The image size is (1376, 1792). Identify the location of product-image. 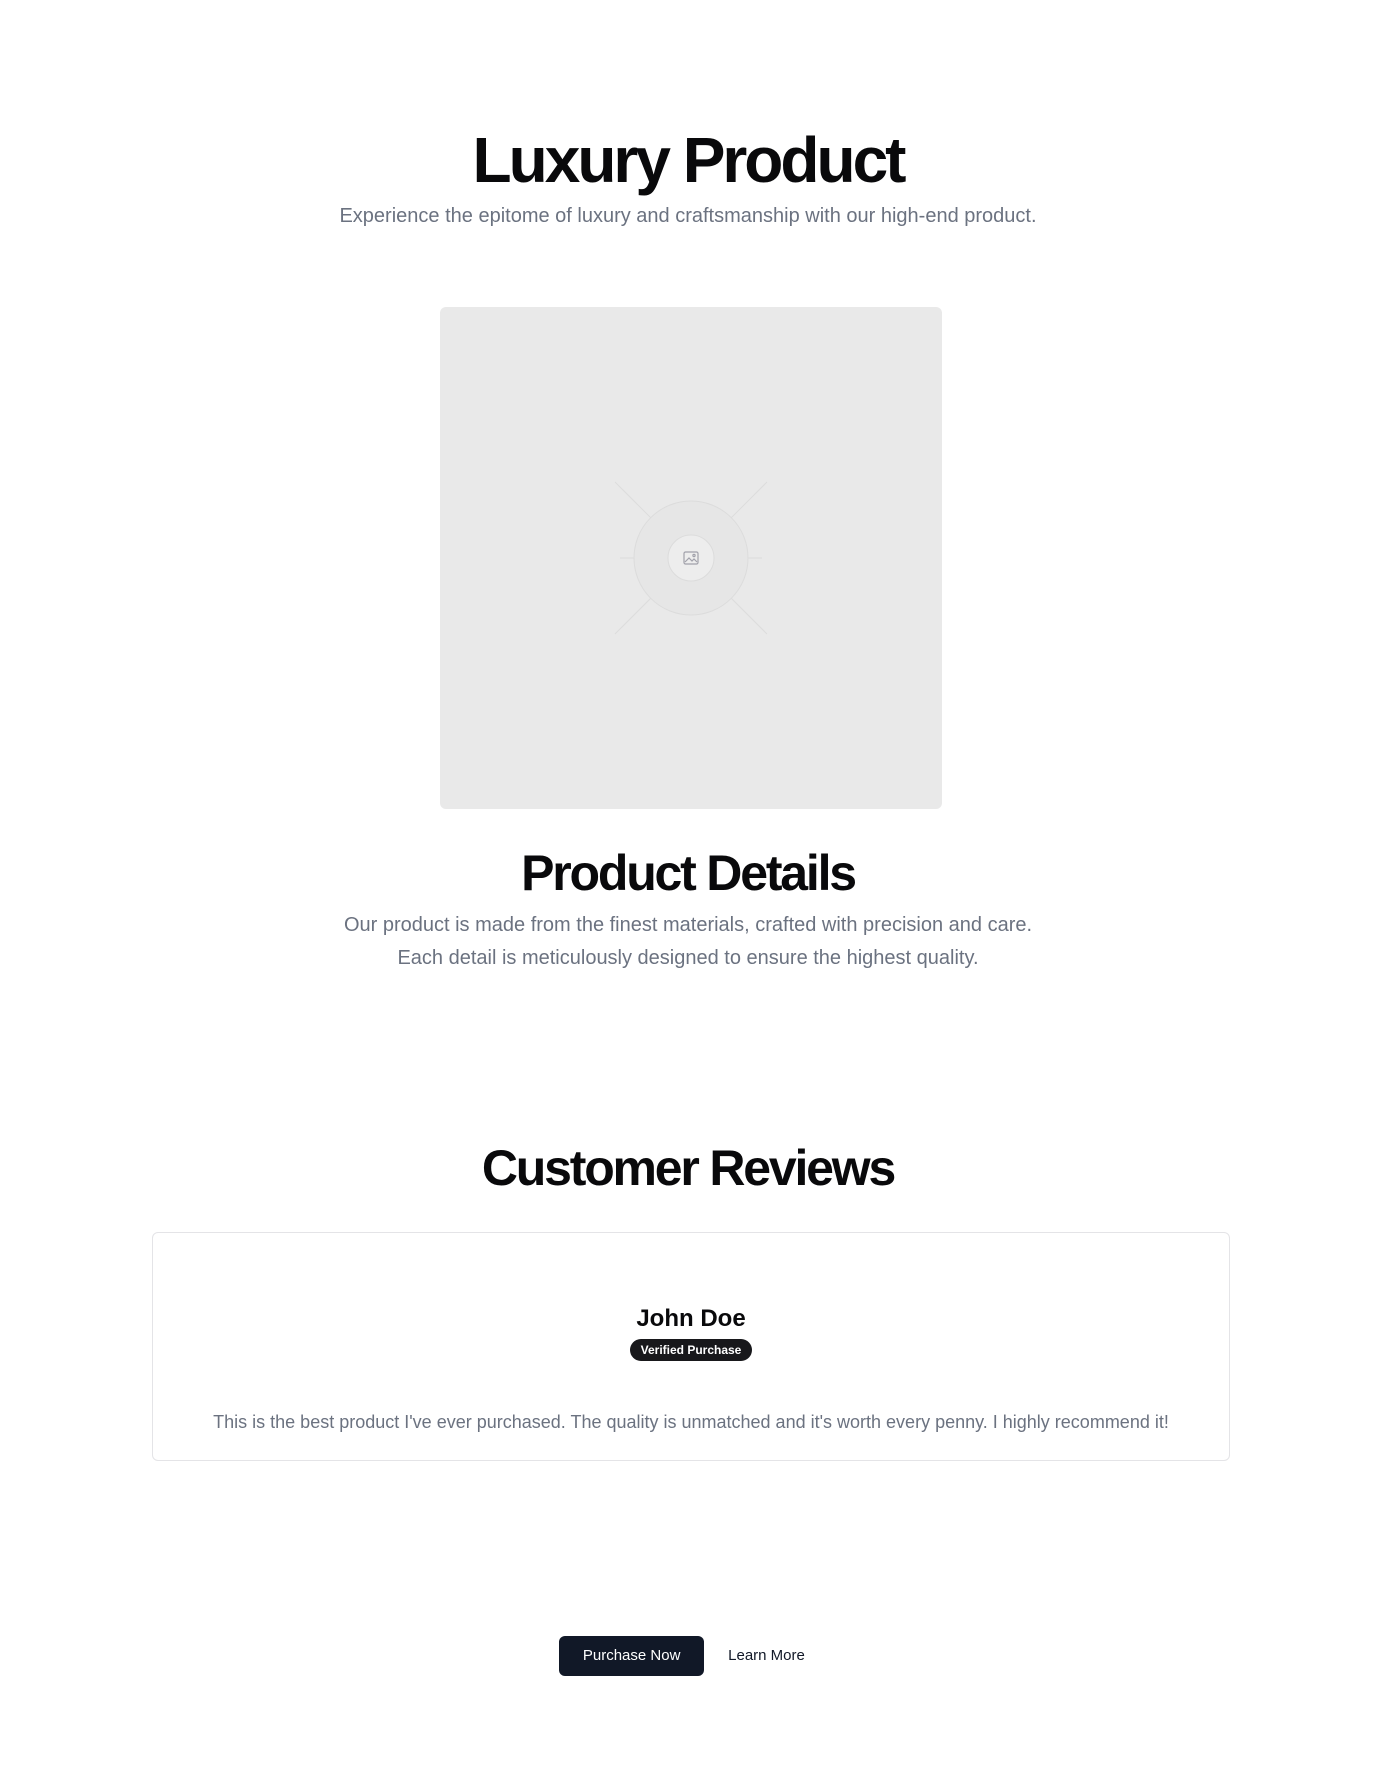
(691, 558).